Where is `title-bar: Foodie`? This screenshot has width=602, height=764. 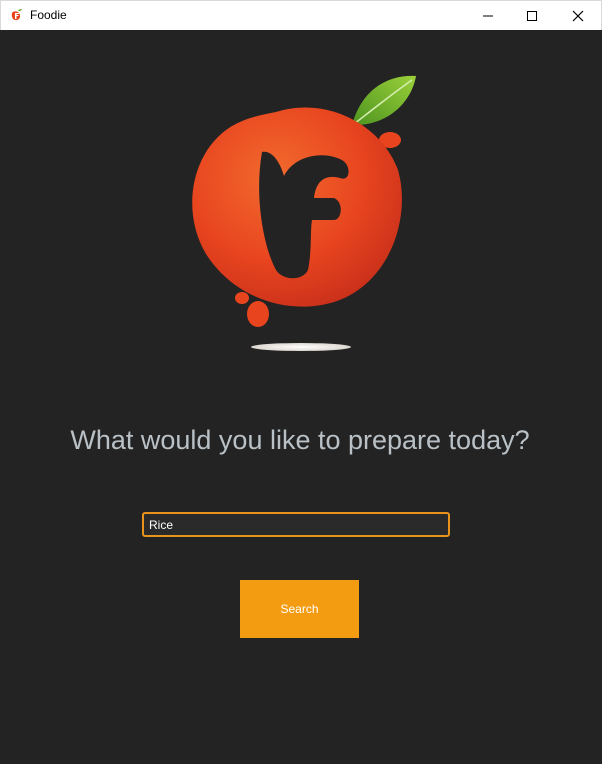 title-bar: Foodie is located at coordinates (301, 15).